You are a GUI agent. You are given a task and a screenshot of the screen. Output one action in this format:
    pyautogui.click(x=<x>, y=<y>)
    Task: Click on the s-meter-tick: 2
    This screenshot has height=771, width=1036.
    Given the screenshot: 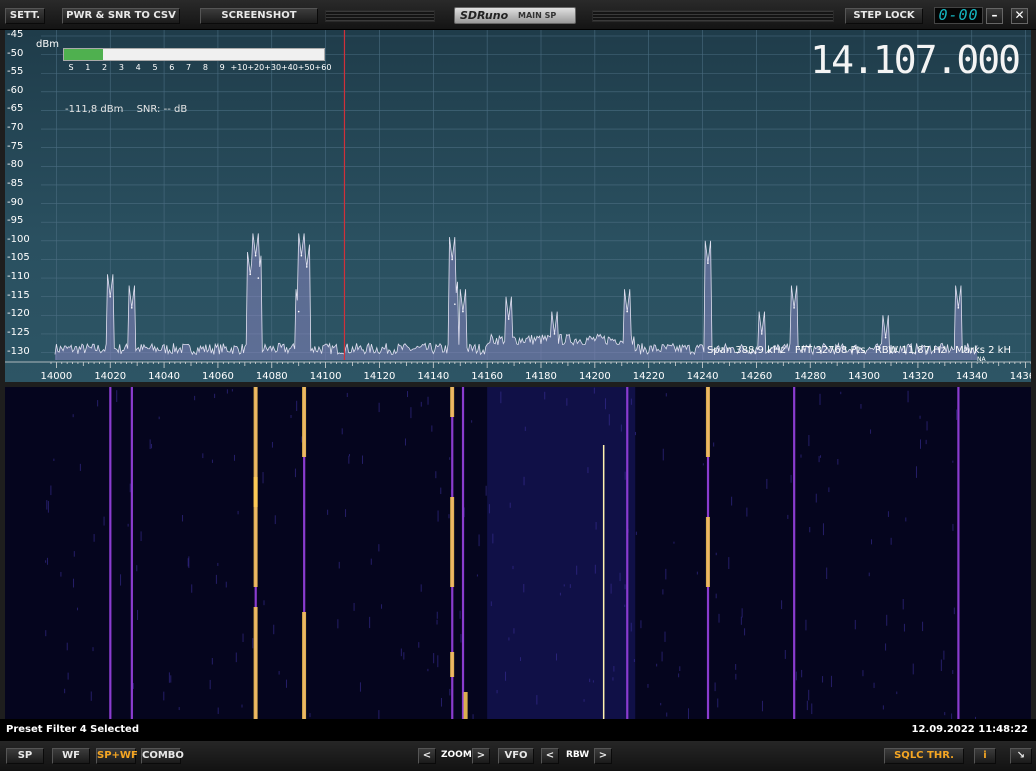 What is the action you would take?
    pyautogui.click(x=105, y=67)
    